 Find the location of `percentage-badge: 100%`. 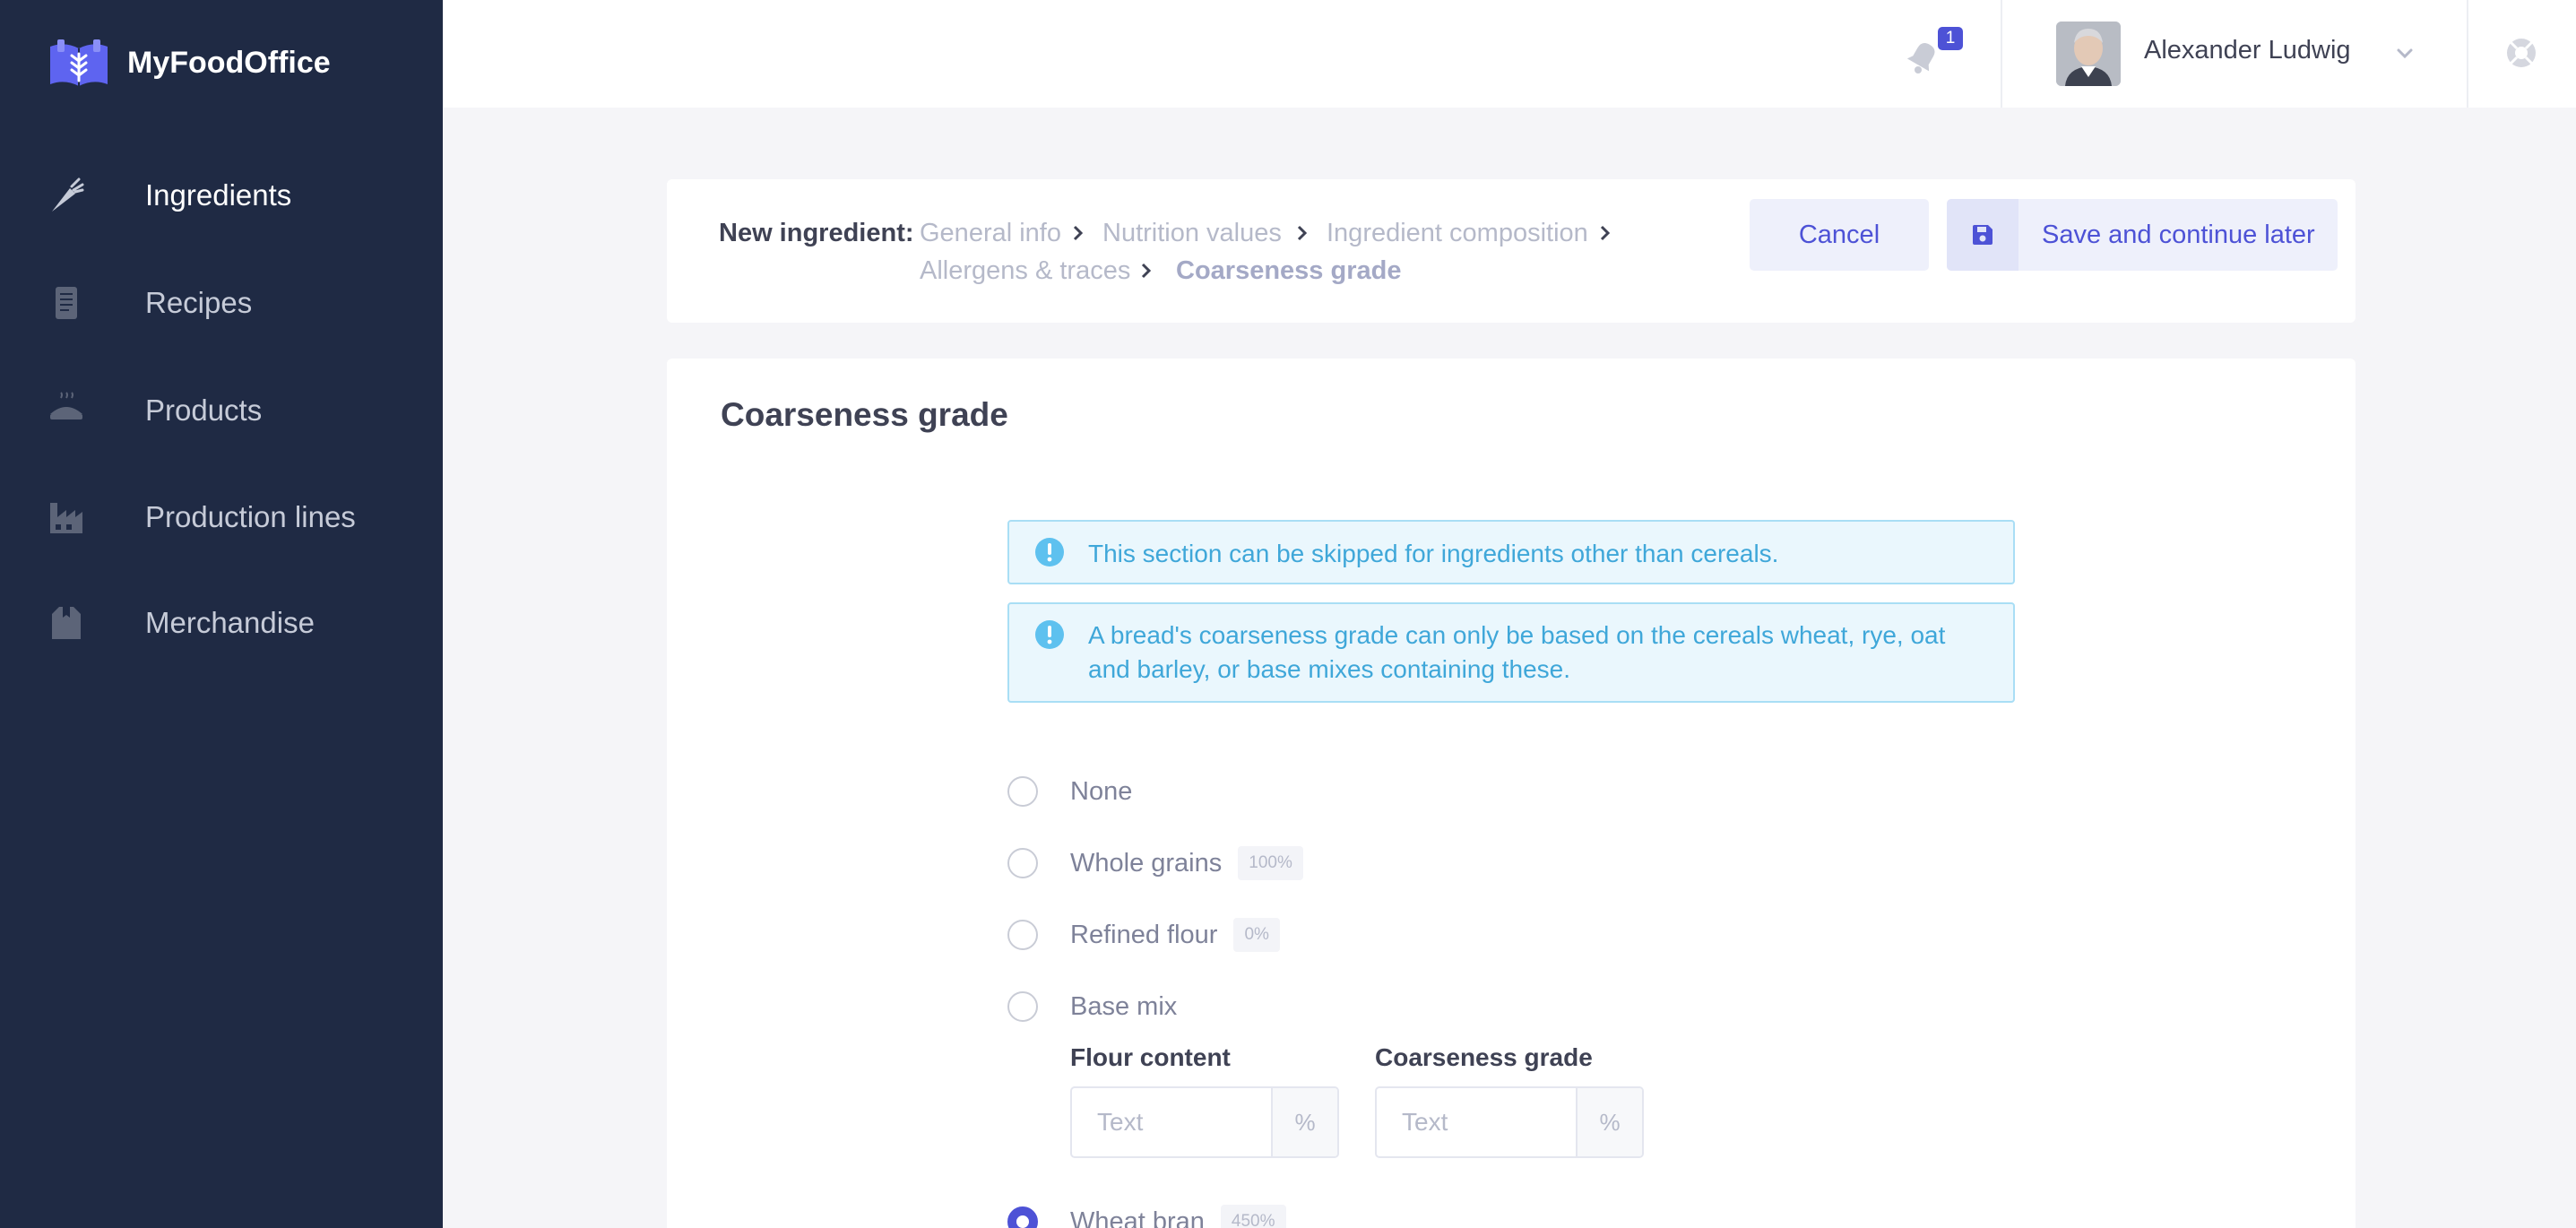

percentage-badge: 100% is located at coordinates (1270, 863).